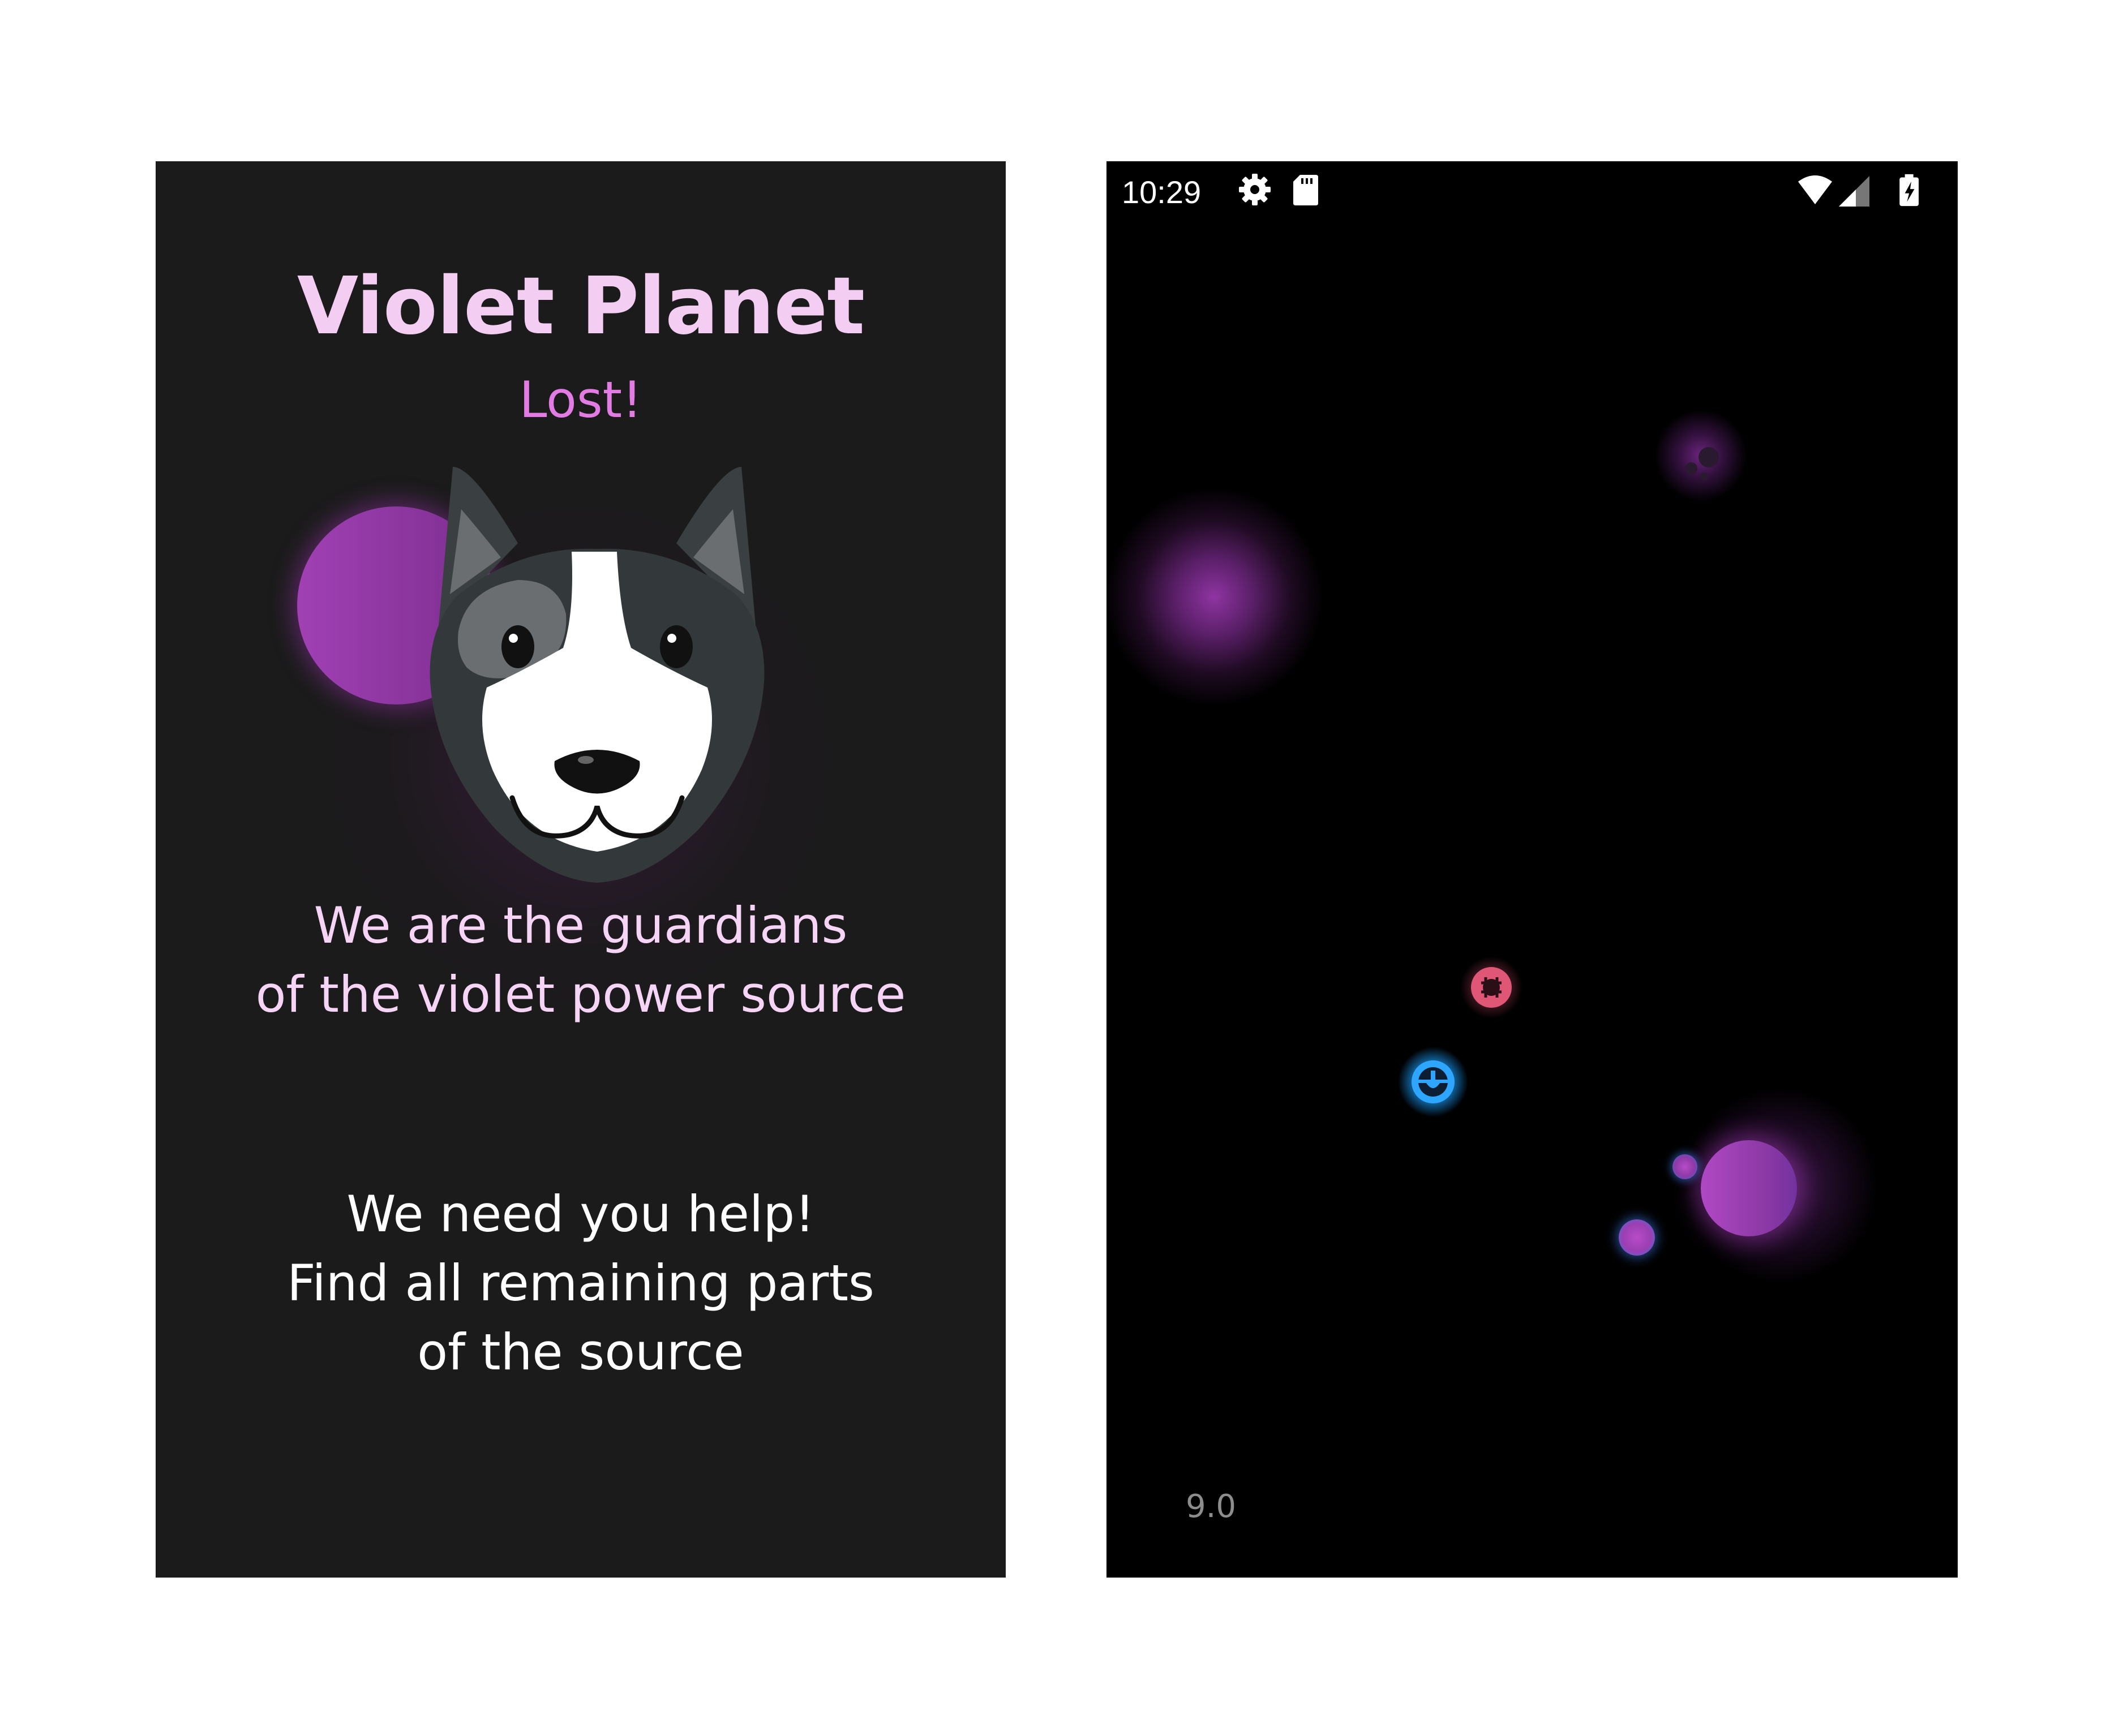 This screenshot has width=2106, height=1736. Describe the element at coordinates (1211, 1506) in the screenshot. I see `score-readout: 9.0` at that location.